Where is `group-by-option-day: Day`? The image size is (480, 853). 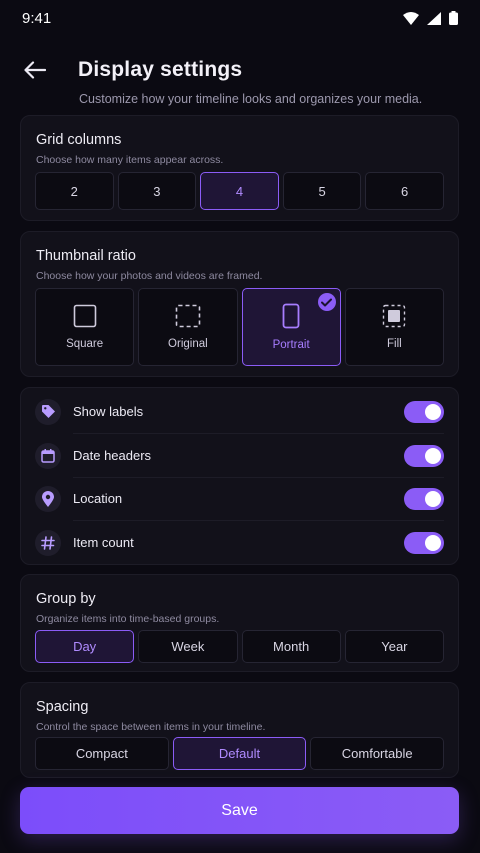
group-by-option-day: Day is located at coordinates (85, 646).